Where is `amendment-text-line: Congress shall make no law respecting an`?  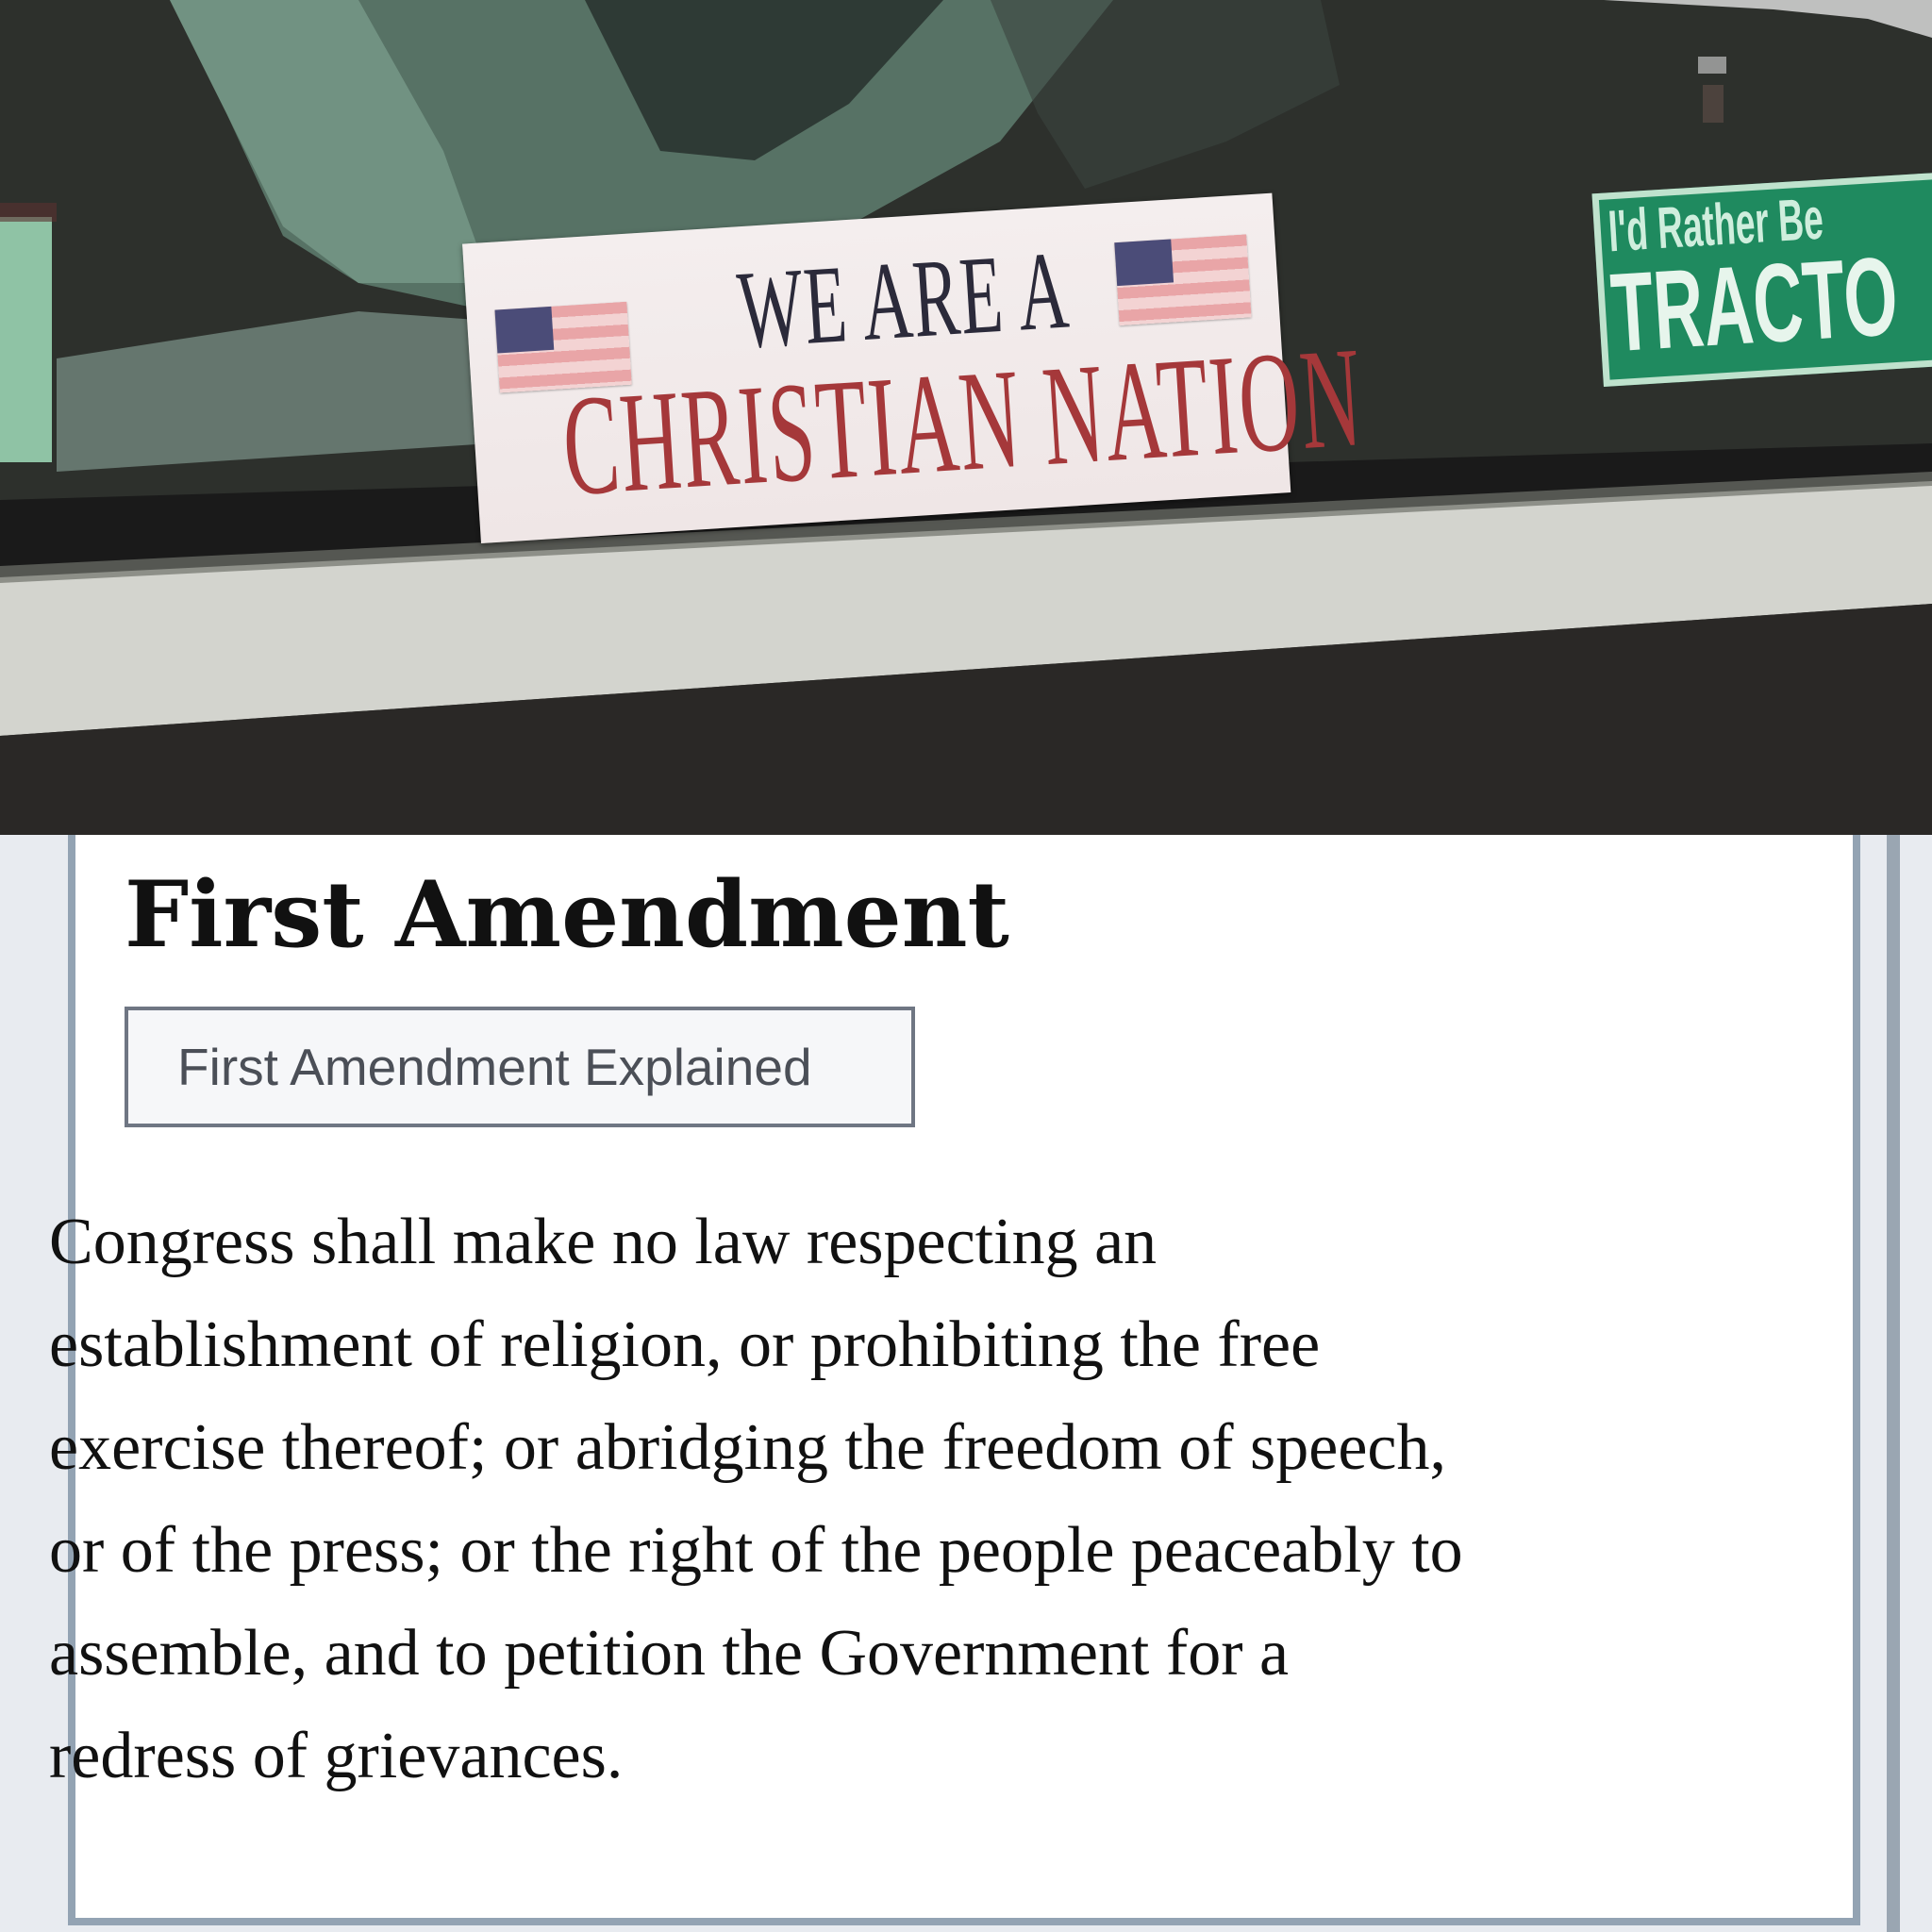 amendment-text-line: Congress shall make no law respecting an is located at coordinates (604, 1242).